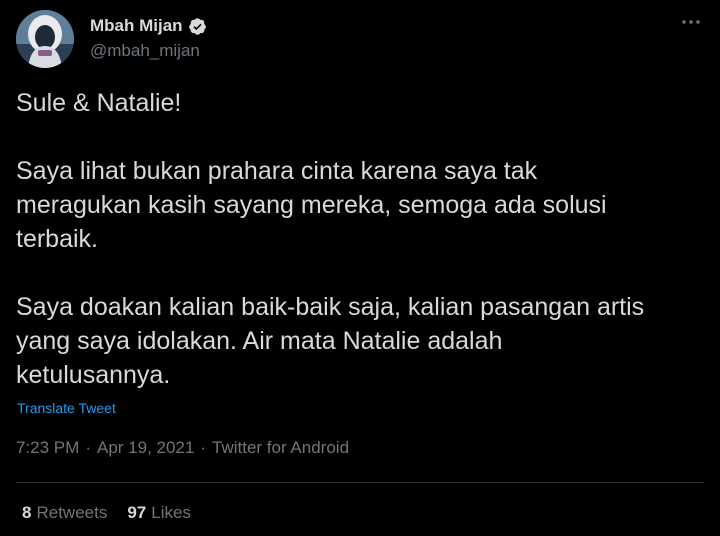  I want to click on retweets-count: 8, so click(27, 512).